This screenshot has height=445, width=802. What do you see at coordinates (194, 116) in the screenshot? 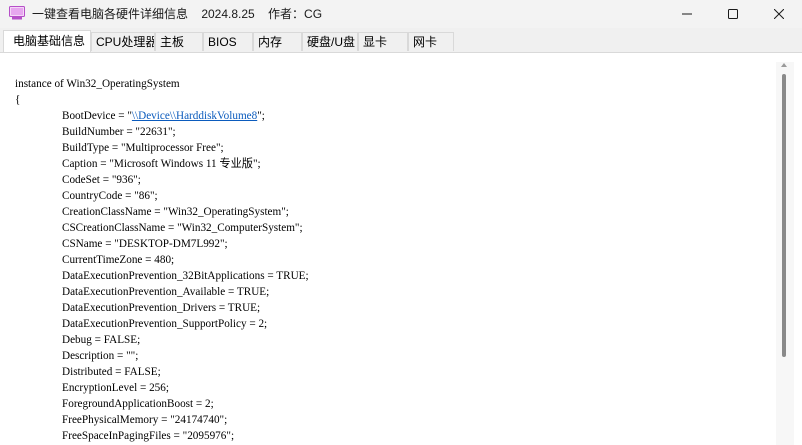
I see `bootdevice-link: \\Device\\HarddiskVolume8` at bounding box center [194, 116].